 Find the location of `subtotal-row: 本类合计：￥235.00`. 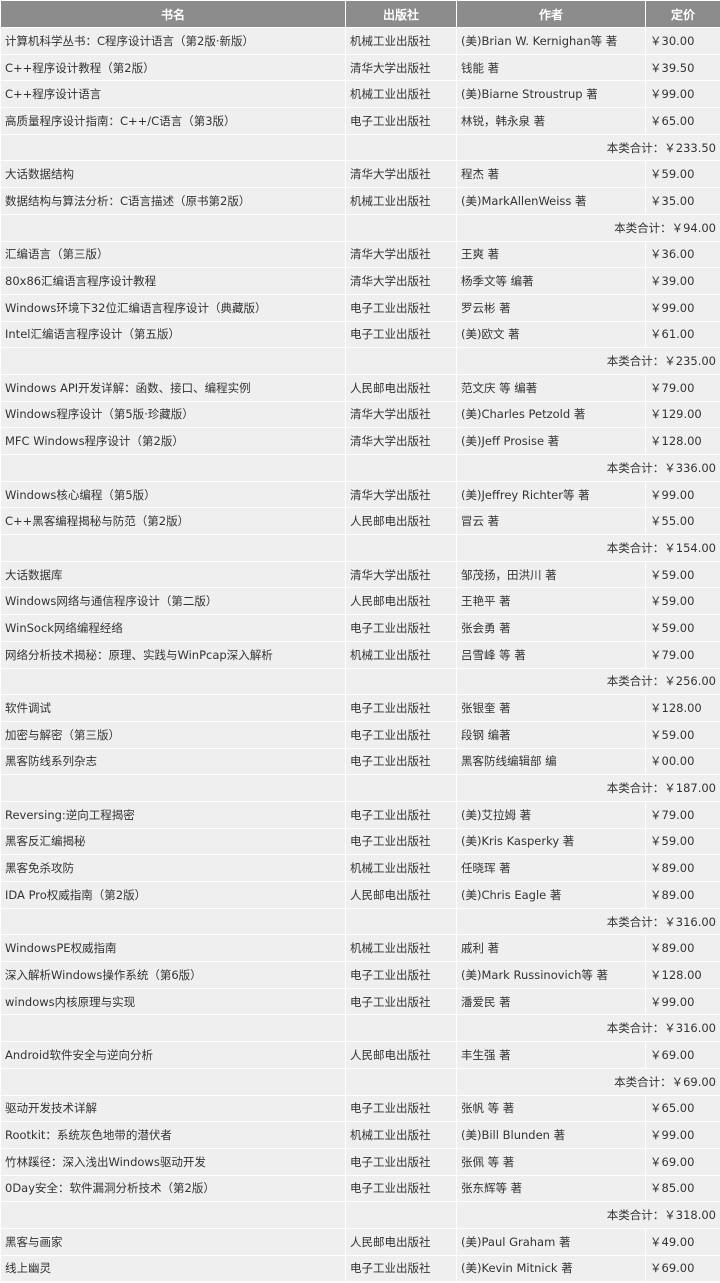

subtotal-row: 本类合计：￥235.00 is located at coordinates (360, 361).